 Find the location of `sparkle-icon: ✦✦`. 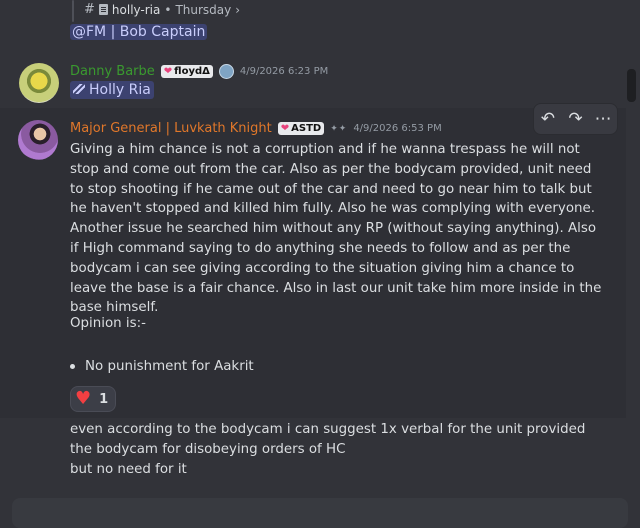

sparkle-icon: ✦✦ is located at coordinates (339, 128).